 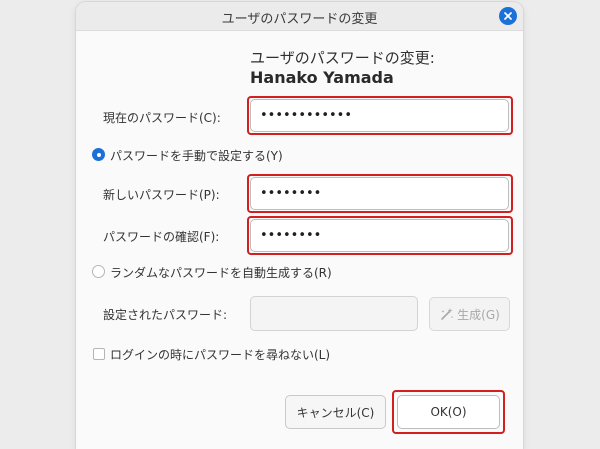 What do you see at coordinates (448, 412) in the screenshot?
I see `ok-button: OK(O)` at bounding box center [448, 412].